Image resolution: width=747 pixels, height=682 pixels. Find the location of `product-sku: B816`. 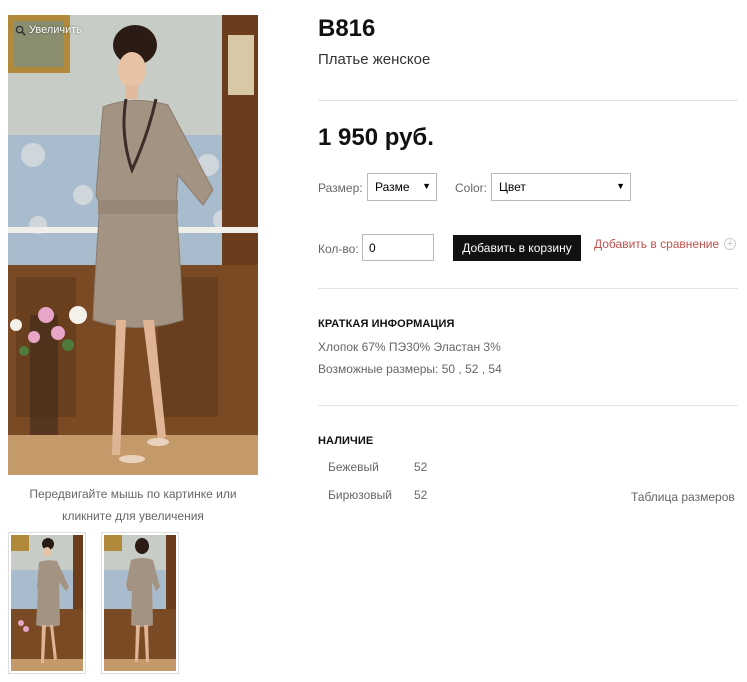

product-sku: B816 is located at coordinates (347, 28).